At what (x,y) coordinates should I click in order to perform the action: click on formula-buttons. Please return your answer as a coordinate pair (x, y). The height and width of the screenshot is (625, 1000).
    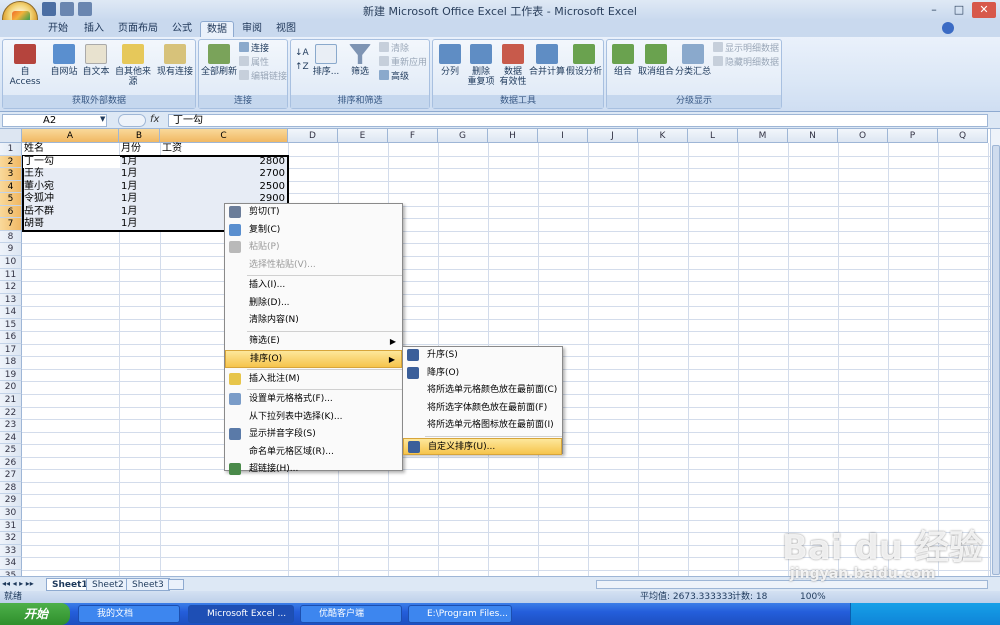
    Looking at the image, I should click on (132, 120).